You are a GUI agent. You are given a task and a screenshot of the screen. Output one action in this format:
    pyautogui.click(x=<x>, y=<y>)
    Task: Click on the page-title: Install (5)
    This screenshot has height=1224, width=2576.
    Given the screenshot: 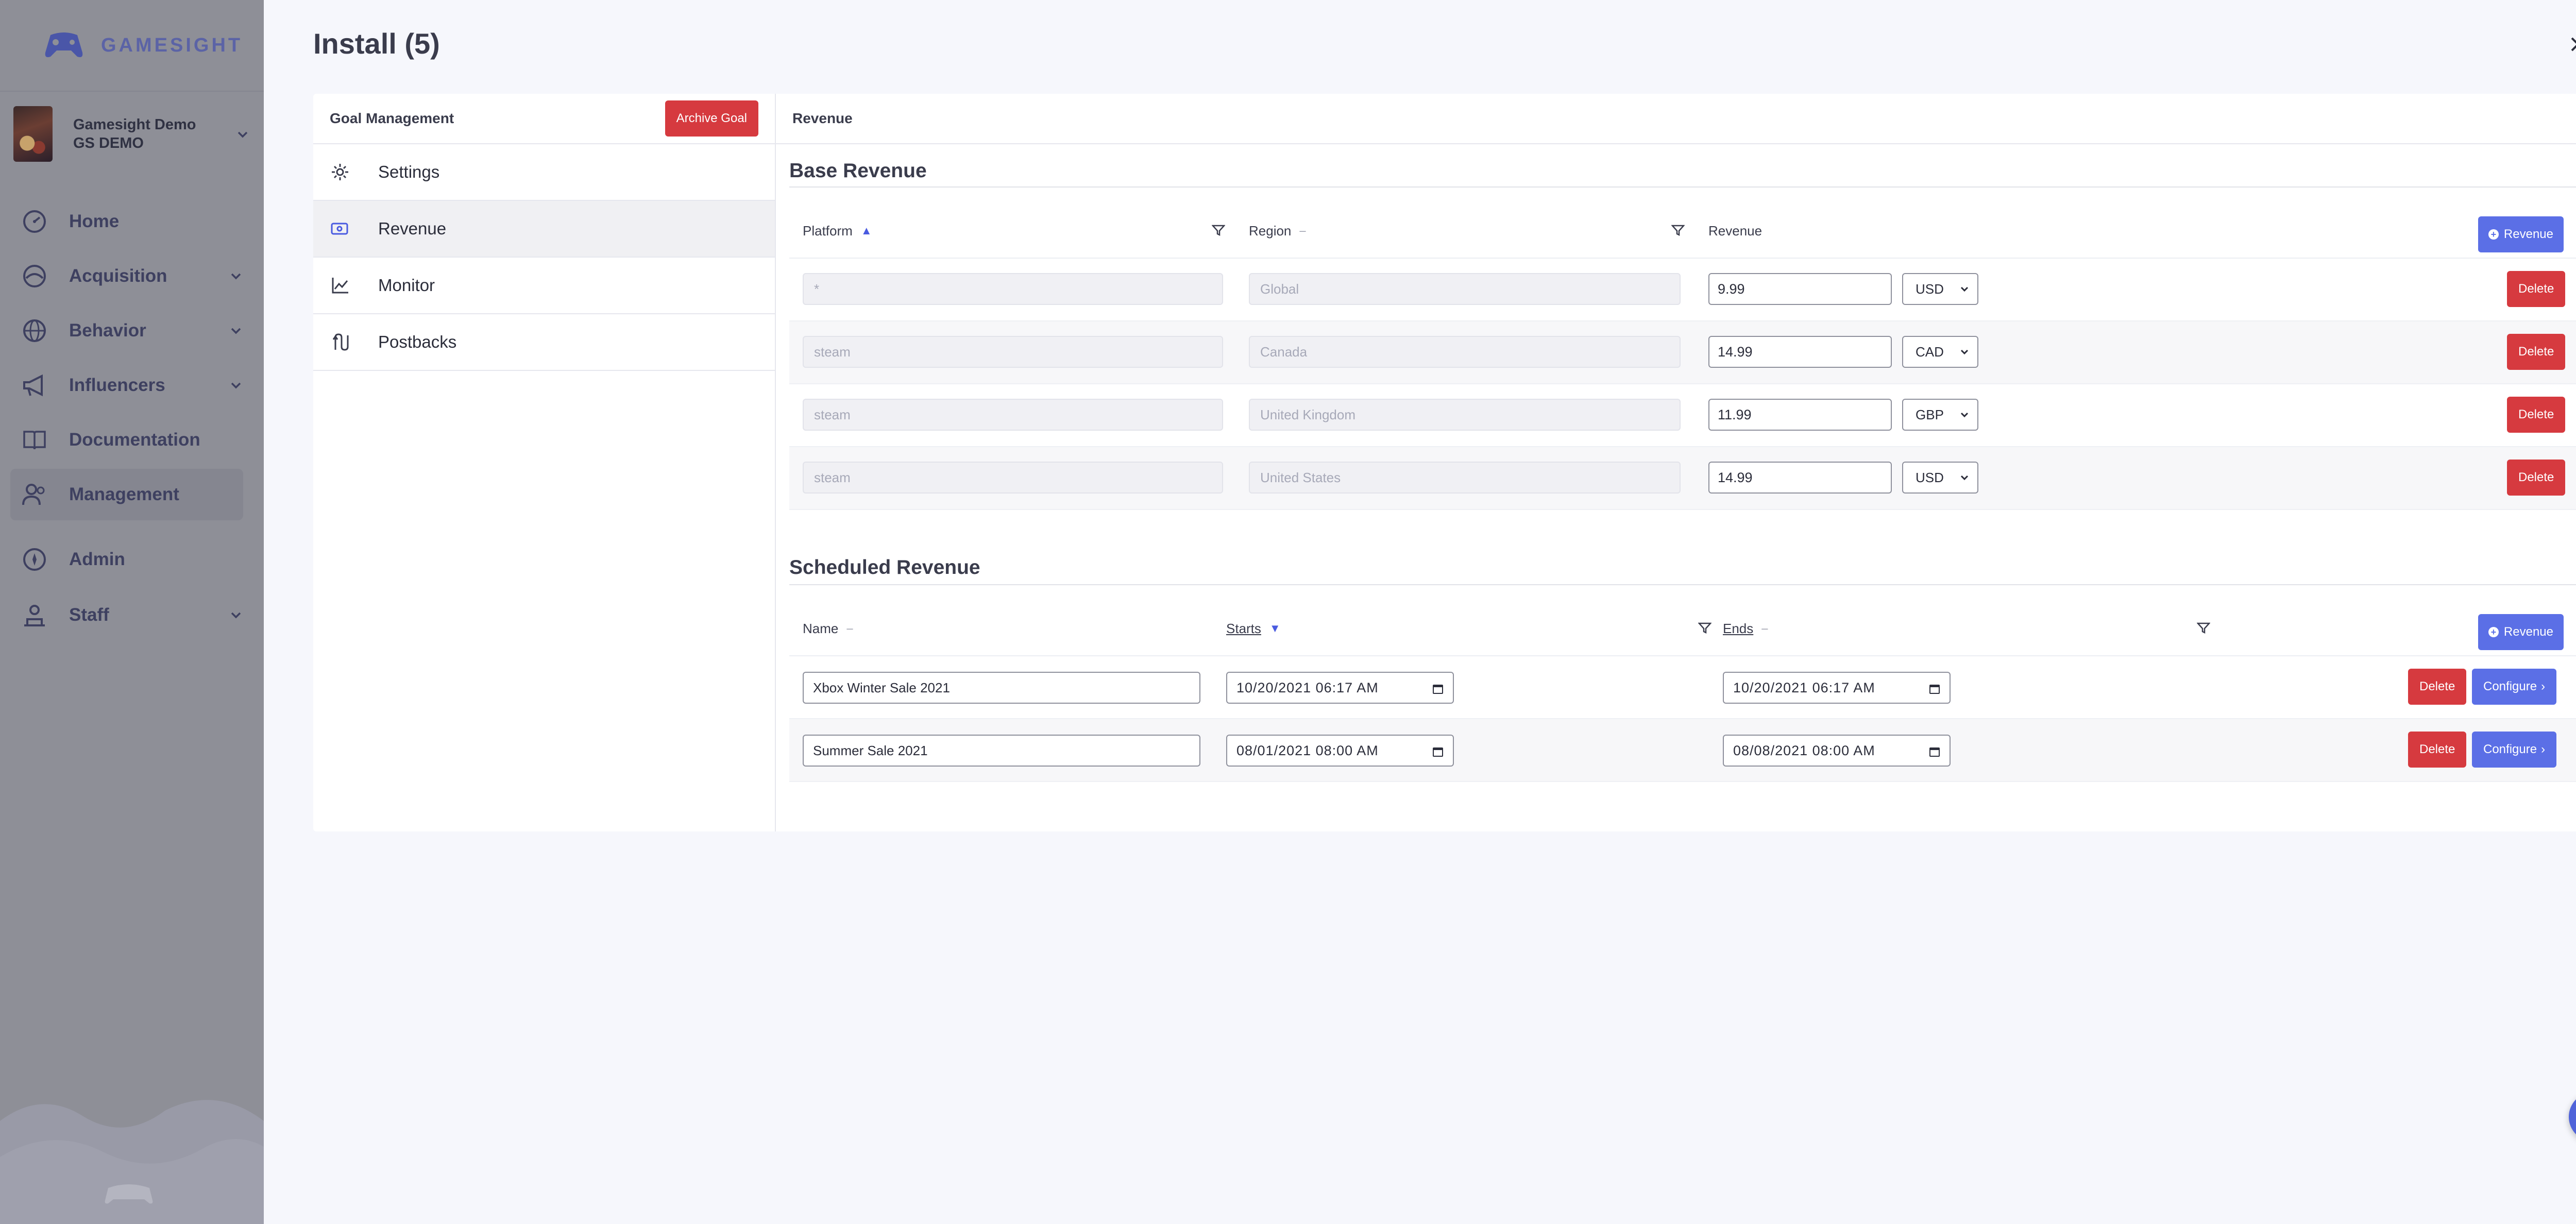 What is the action you would take?
    pyautogui.click(x=376, y=43)
    